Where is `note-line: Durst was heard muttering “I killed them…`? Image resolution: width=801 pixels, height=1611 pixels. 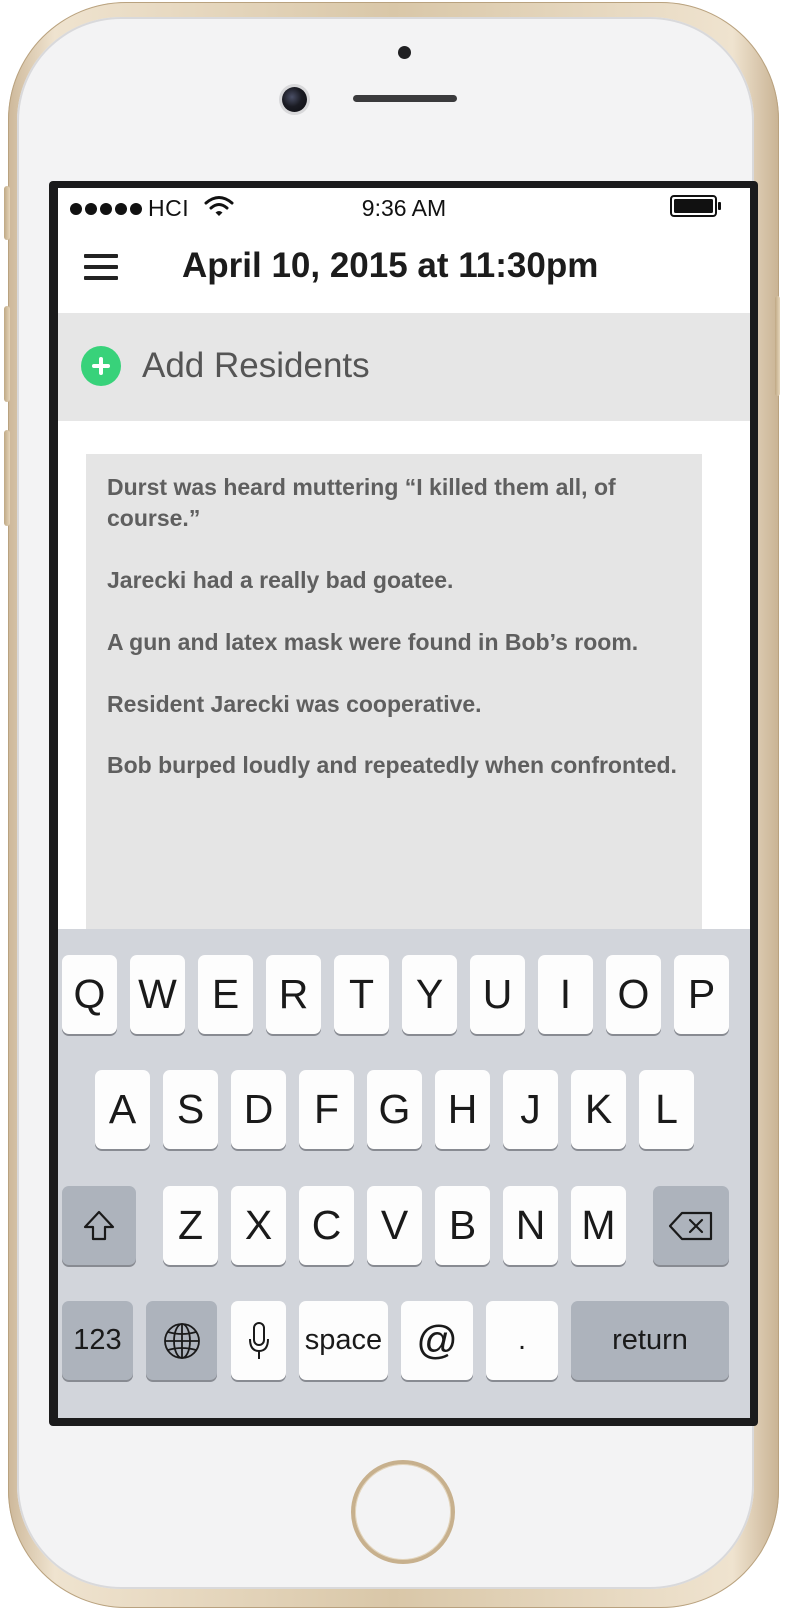 note-line: Durst was heard muttering “I killed them… is located at coordinates (361, 502).